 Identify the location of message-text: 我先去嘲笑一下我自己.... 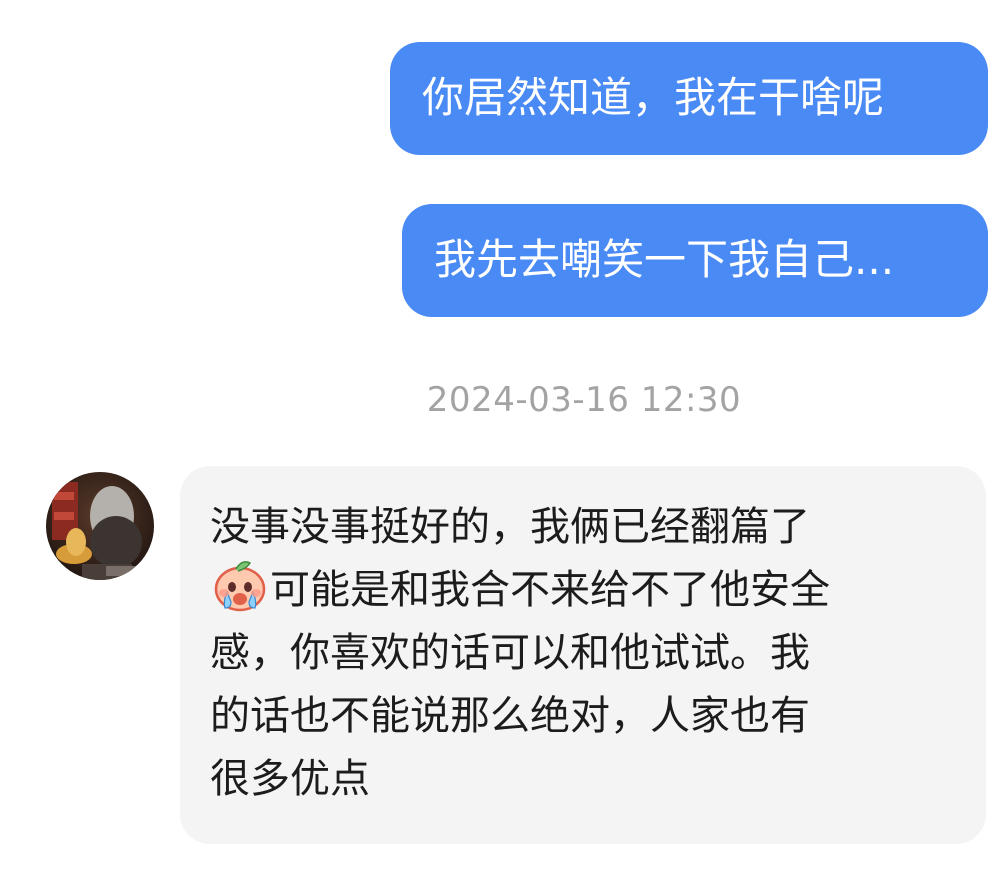
(664, 259).